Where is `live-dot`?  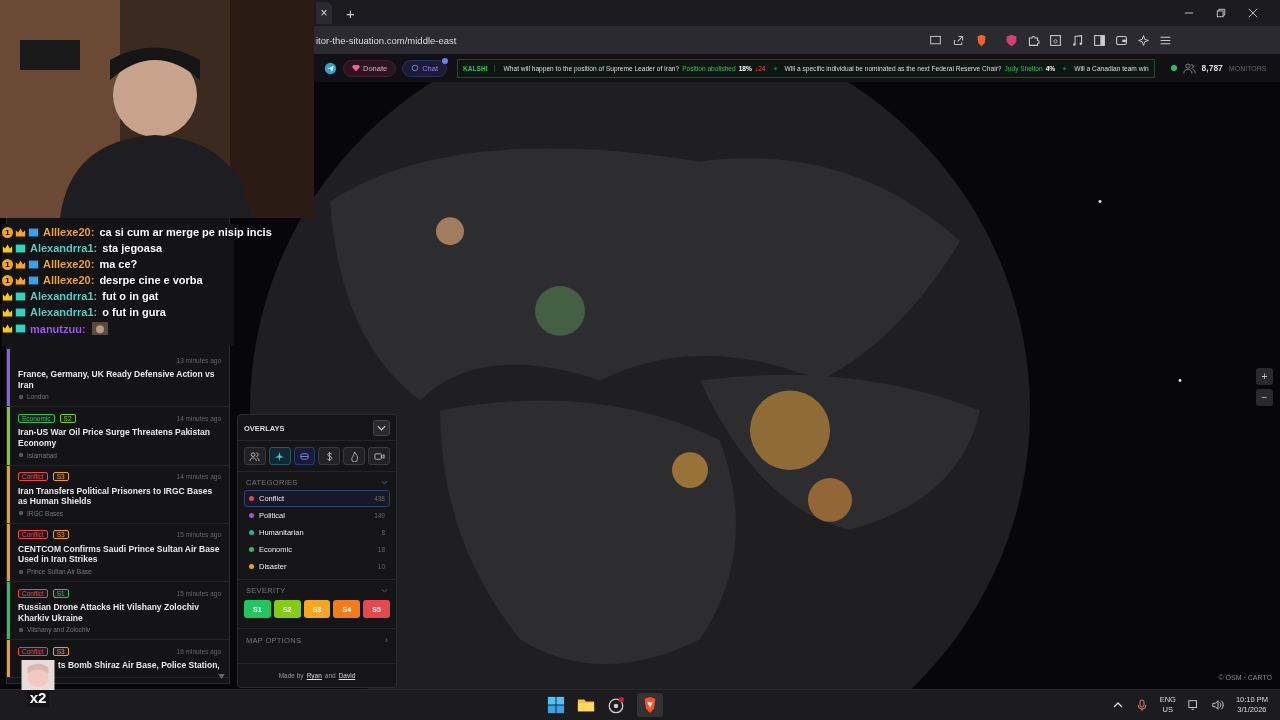 live-dot is located at coordinates (1173, 68).